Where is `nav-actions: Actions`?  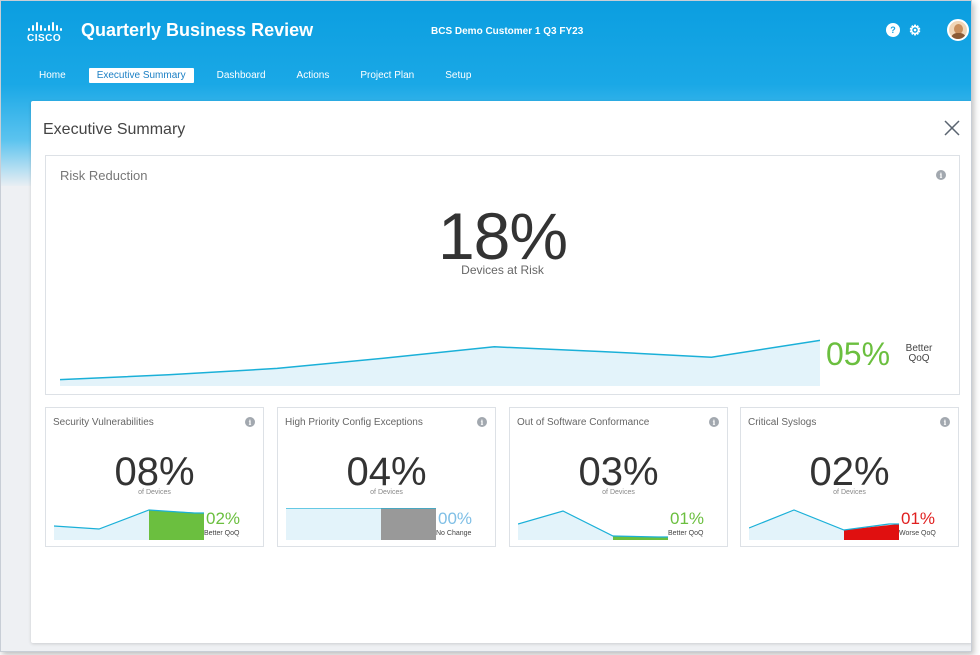 nav-actions: Actions is located at coordinates (313, 75).